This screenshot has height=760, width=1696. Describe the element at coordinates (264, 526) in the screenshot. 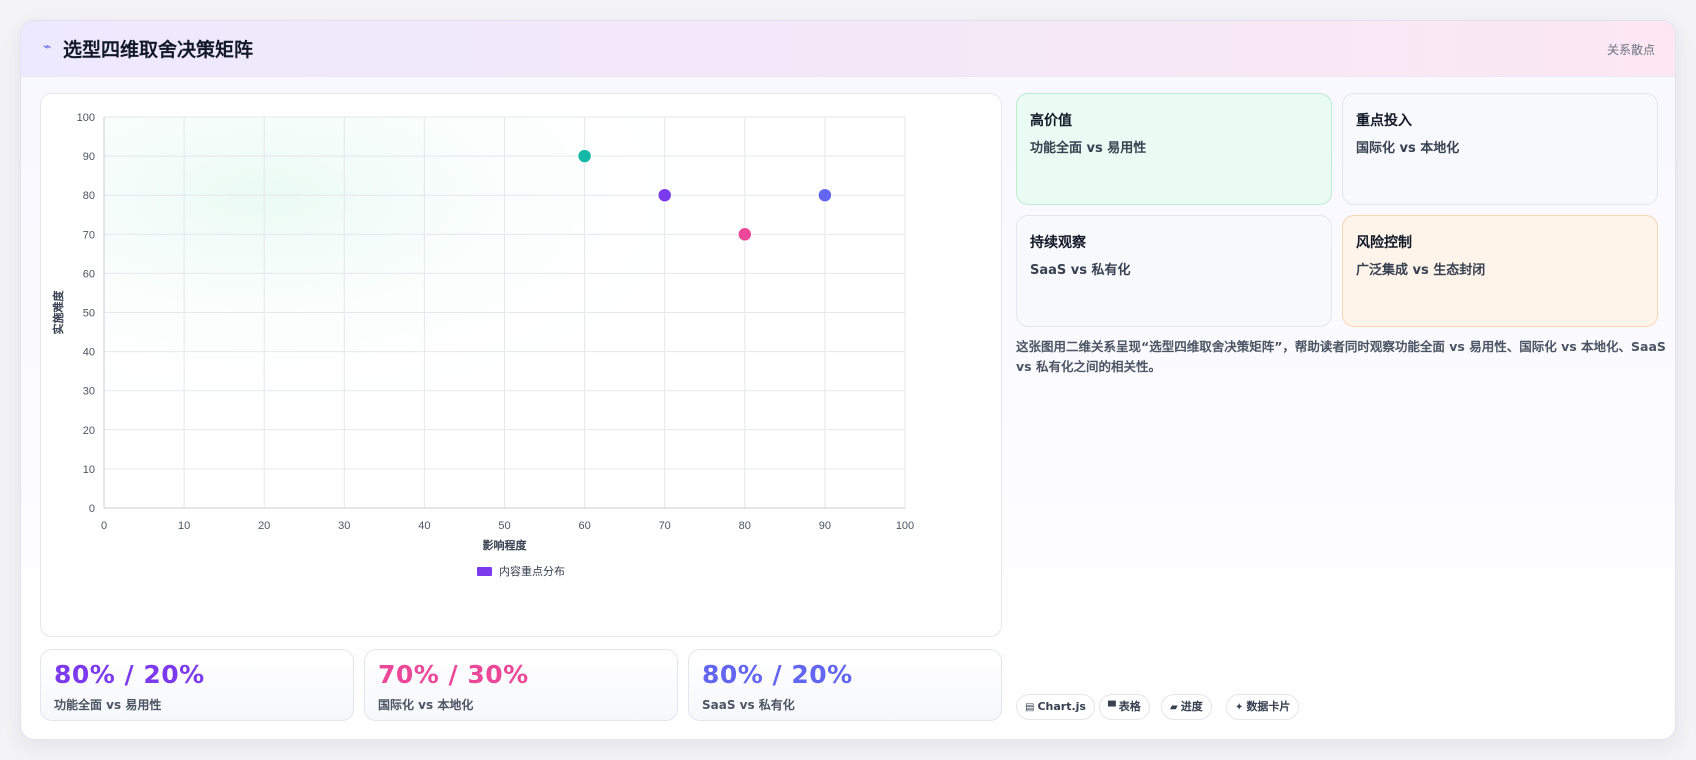

I see `x-tick-label: 20` at that location.